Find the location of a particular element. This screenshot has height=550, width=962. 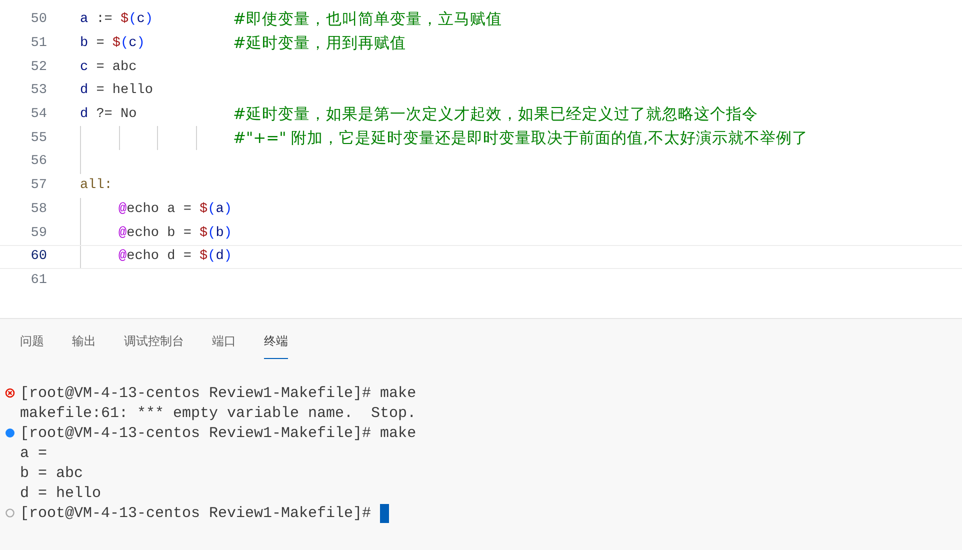

code-text: d = hello is located at coordinates (116, 90).